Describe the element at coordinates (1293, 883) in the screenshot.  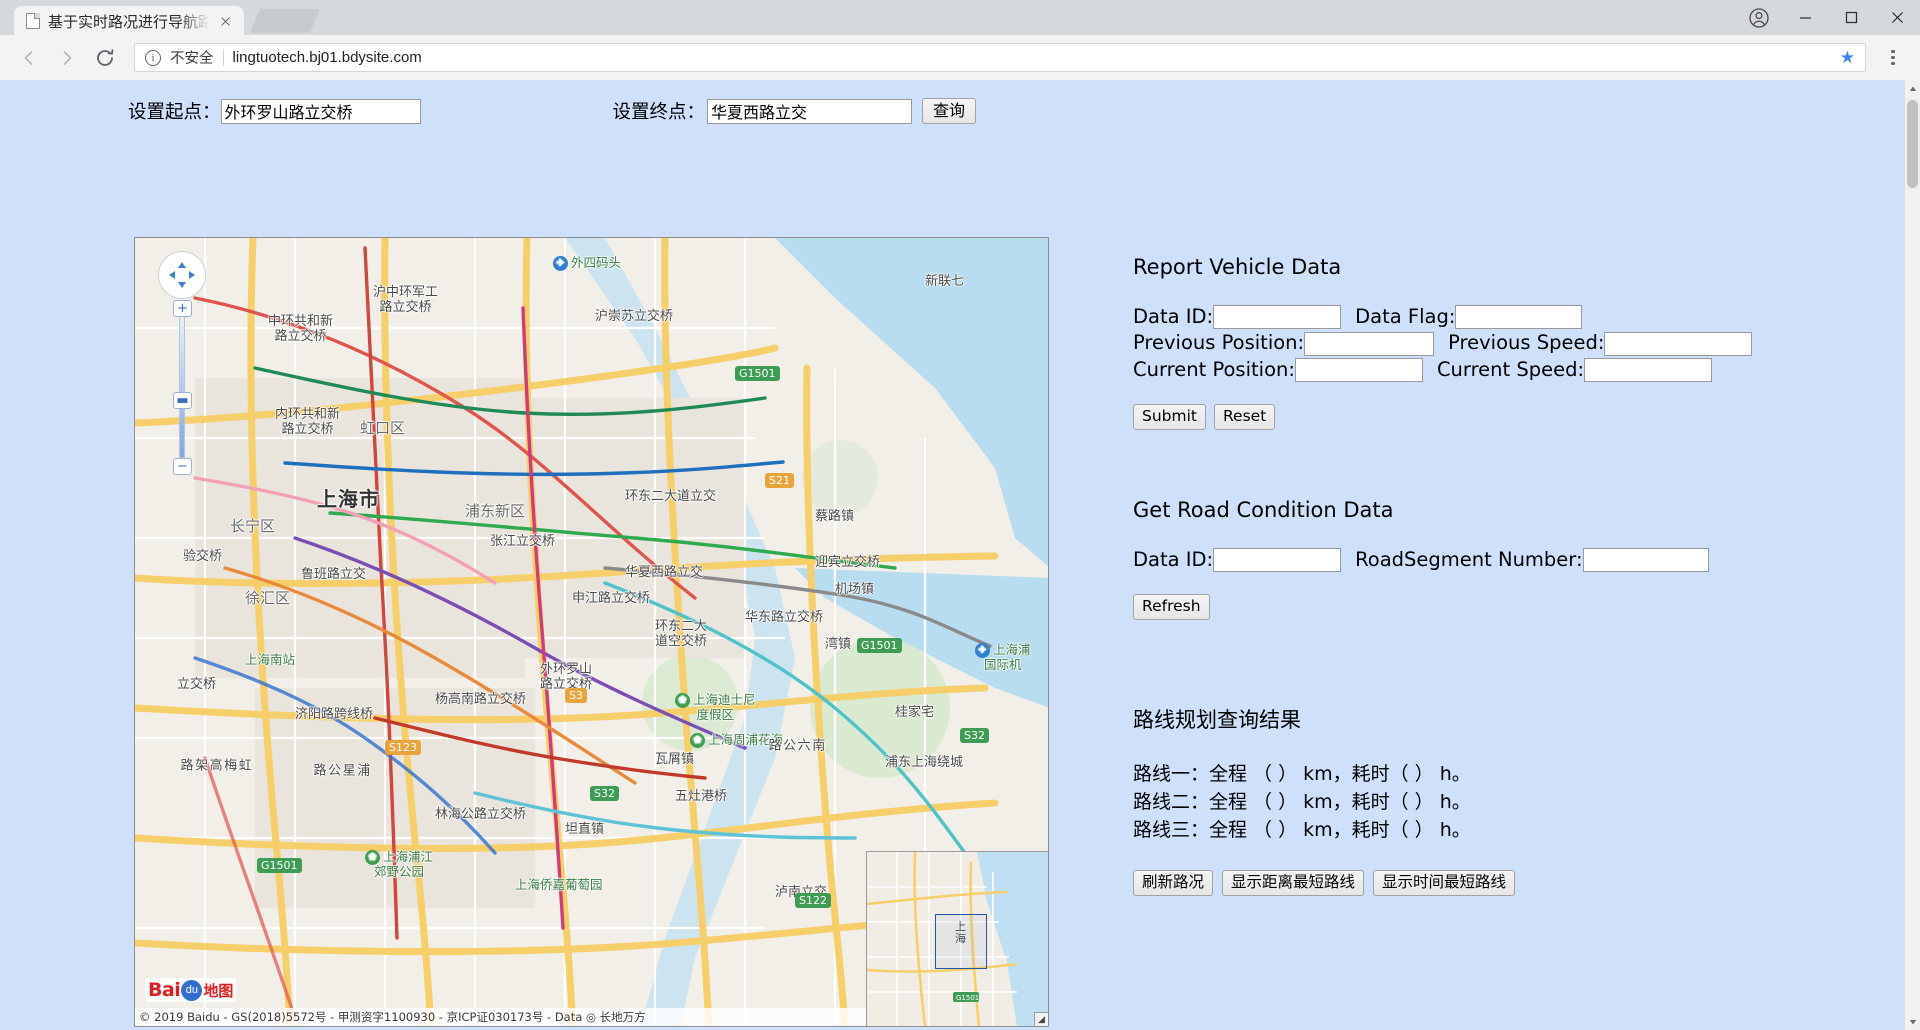
I see `shortest-distance-button: 显示距离最短路线` at that location.